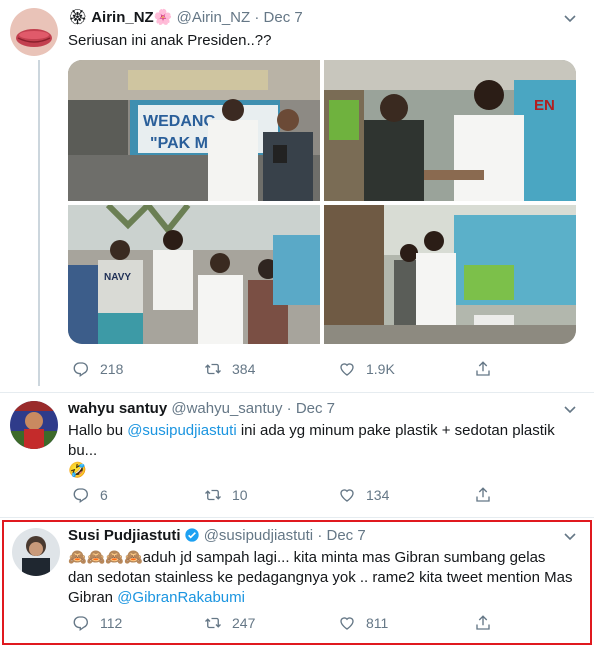  Describe the element at coordinates (226, 408) in the screenshot. I see `handle: @wahyu_santuy` at that location.